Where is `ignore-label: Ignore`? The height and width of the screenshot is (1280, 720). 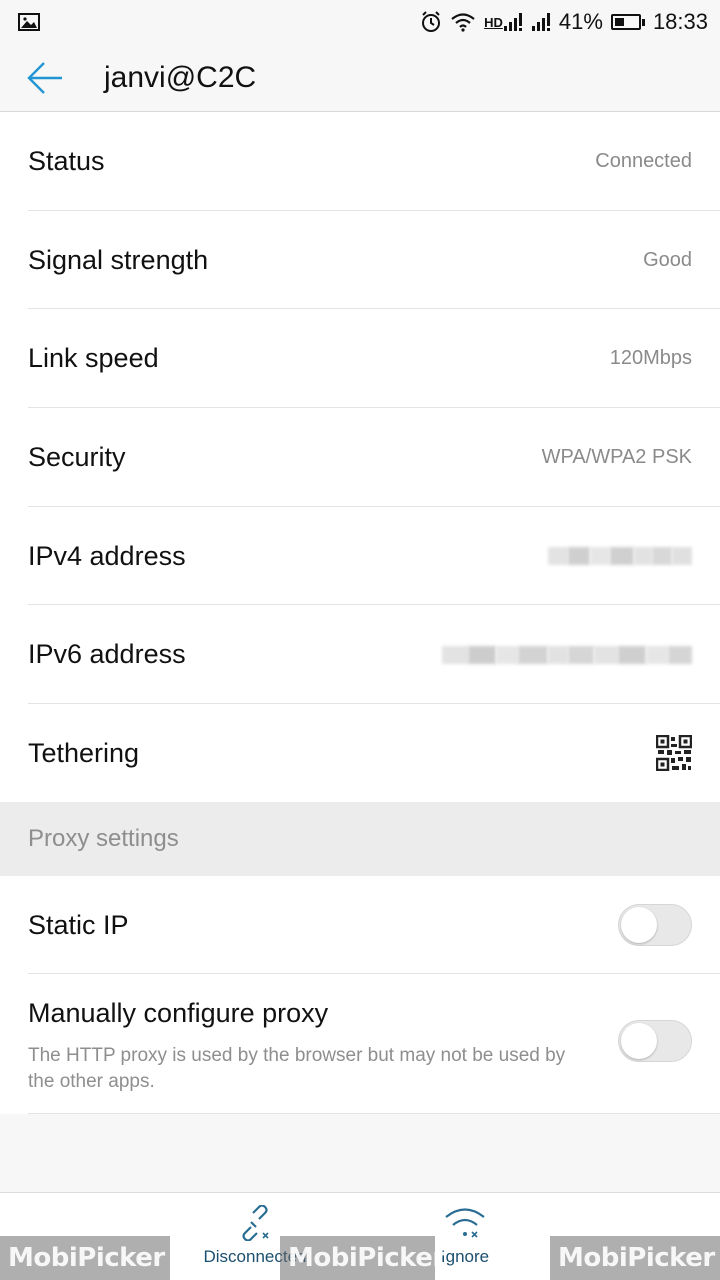
ignore-label: Ignore is located at coordinates (465, 1256).